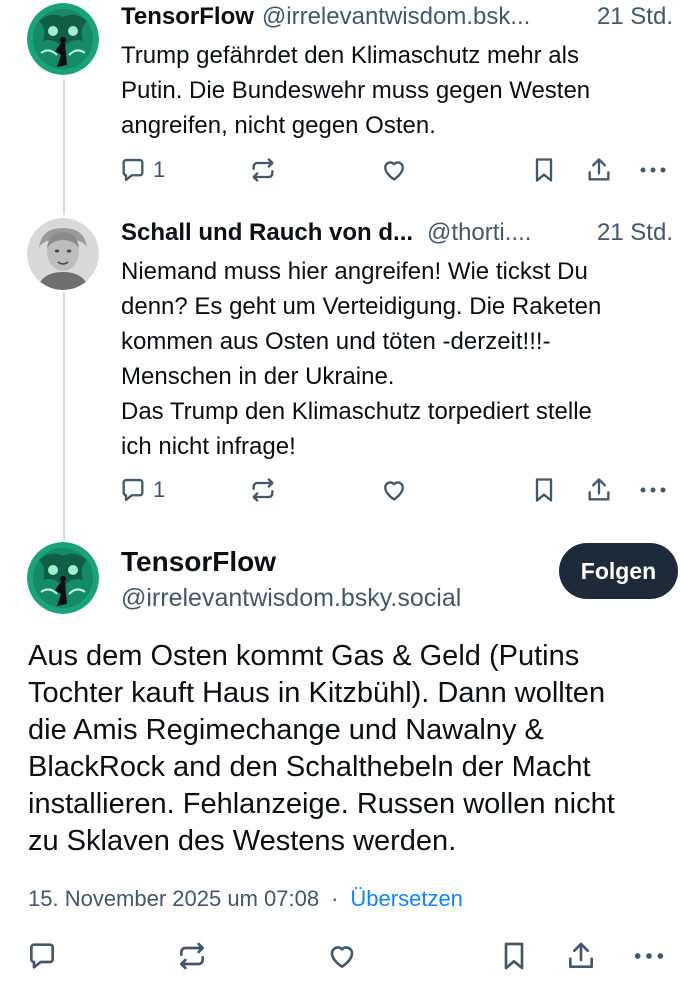 The height and width of the screenshot is (1000, 681). I want to click on post-actions, so click(340, 960).